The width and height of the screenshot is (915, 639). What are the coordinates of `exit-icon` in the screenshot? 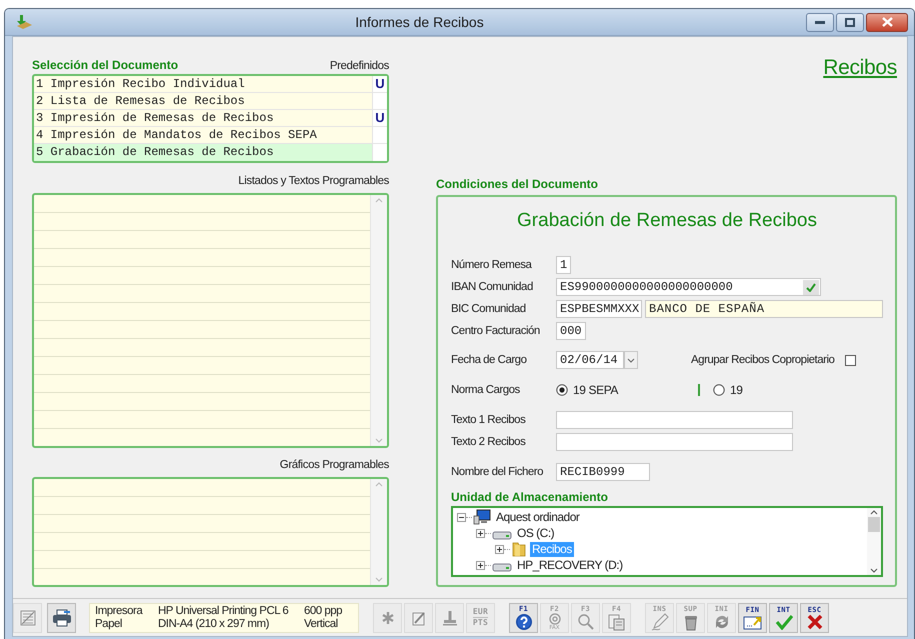 It's located at (752, 622).